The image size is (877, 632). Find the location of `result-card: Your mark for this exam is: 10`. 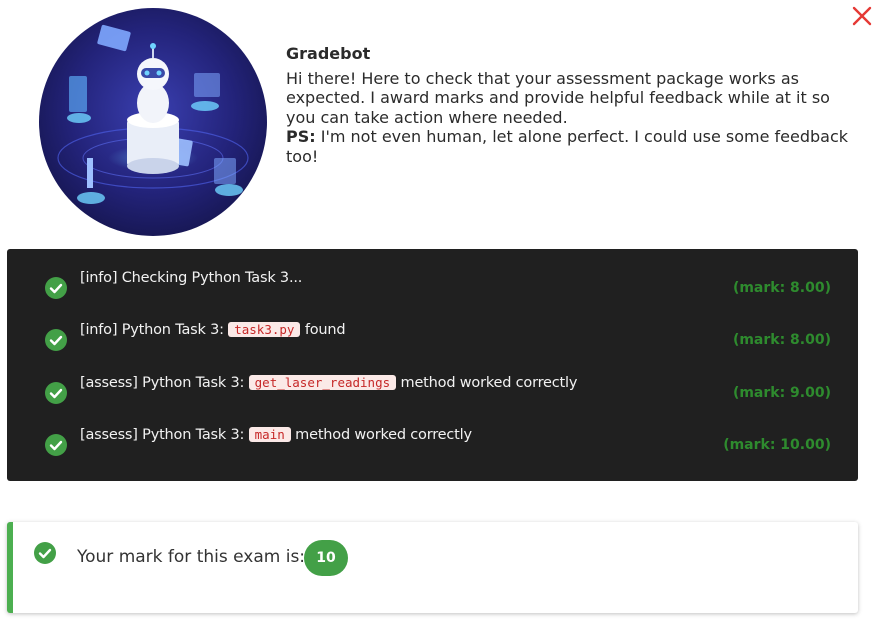

result-card: Your mark for this exam is: 10 is located at coordinates (432, 567).